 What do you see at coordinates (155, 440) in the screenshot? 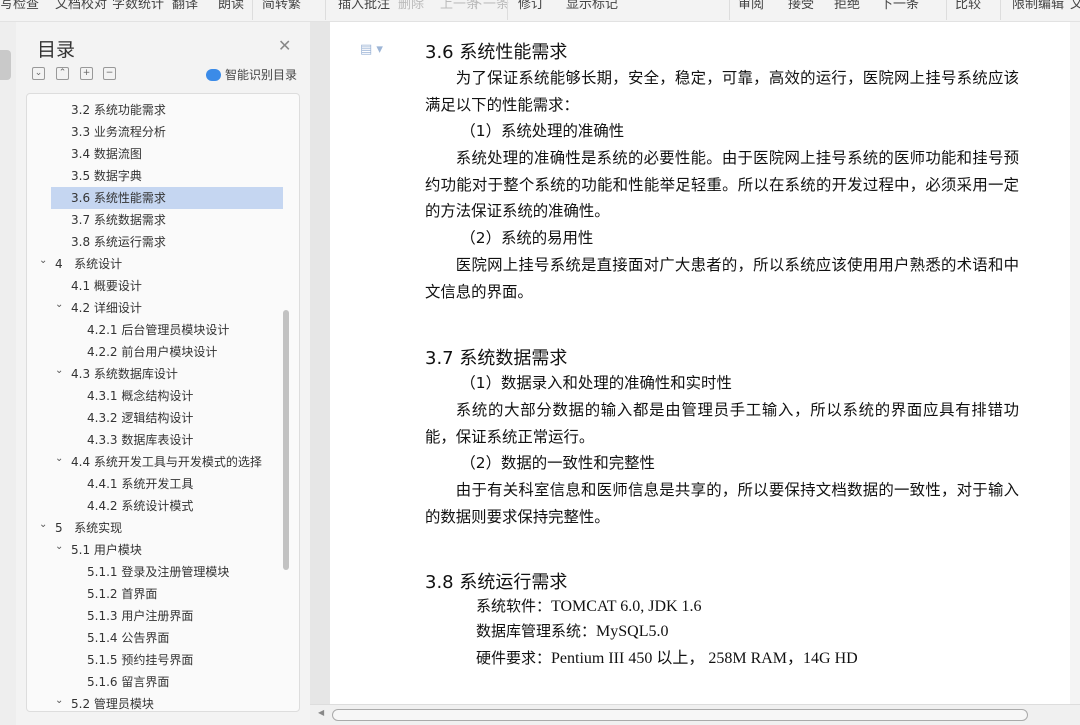
I see `toc-item: 4.3.3 数据库表设计` at bounding box center [155, 440].